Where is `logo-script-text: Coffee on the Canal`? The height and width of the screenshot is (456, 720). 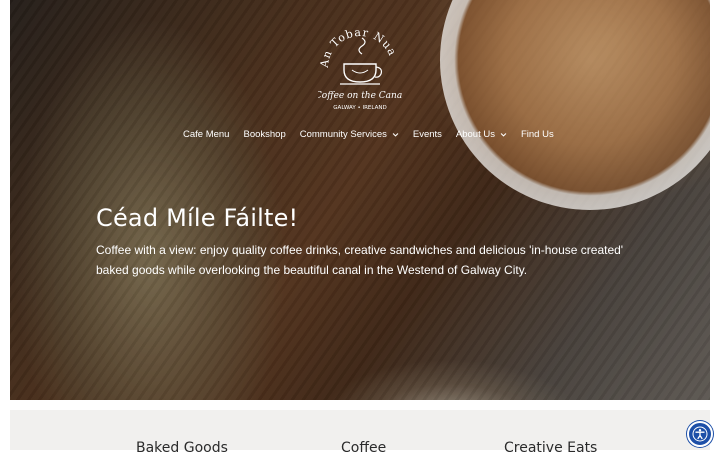
logo-script-text: Coffee on the Canal is located at coordinates (360, 96).